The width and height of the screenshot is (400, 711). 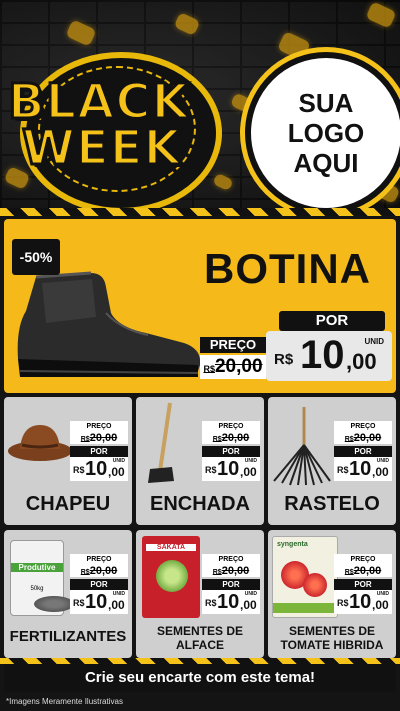 I want to click on lettuce-icon, so click(x=172, y=576).